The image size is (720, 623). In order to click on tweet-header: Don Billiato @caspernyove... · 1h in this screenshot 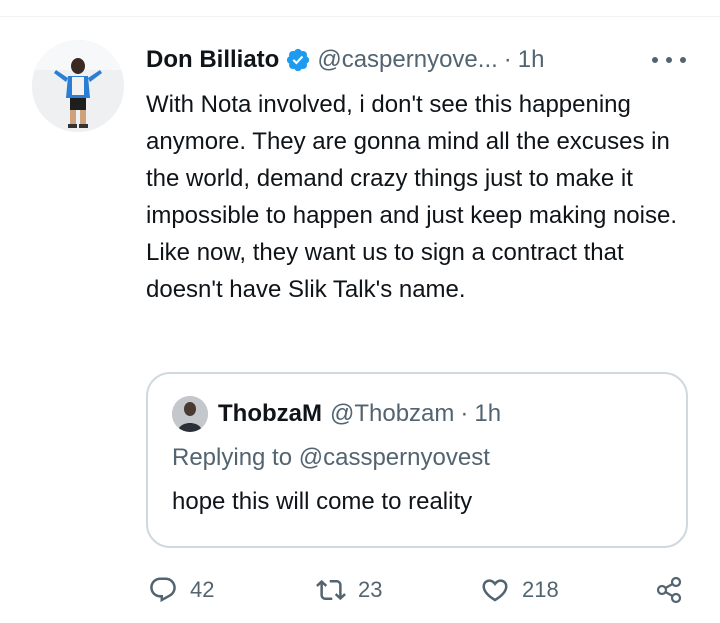, I will do `click(345, 60)`.